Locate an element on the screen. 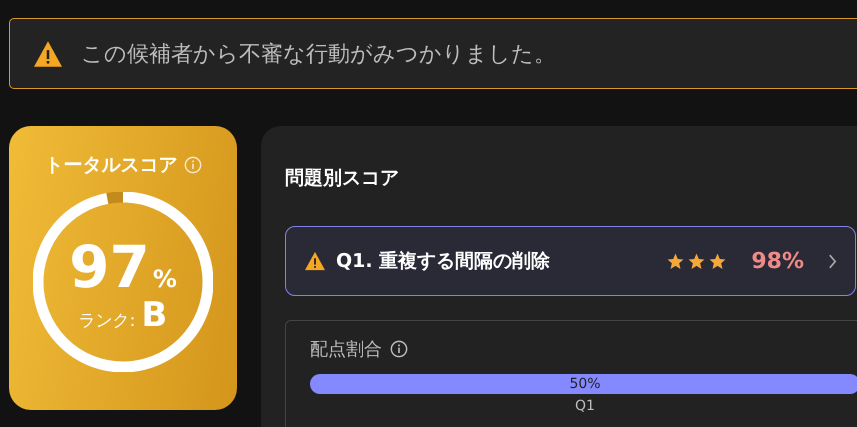 This screenshot has width=857, height=427. question-row: Q1. 重複する間隔の削除 98% is located at coordinates (570, 261).